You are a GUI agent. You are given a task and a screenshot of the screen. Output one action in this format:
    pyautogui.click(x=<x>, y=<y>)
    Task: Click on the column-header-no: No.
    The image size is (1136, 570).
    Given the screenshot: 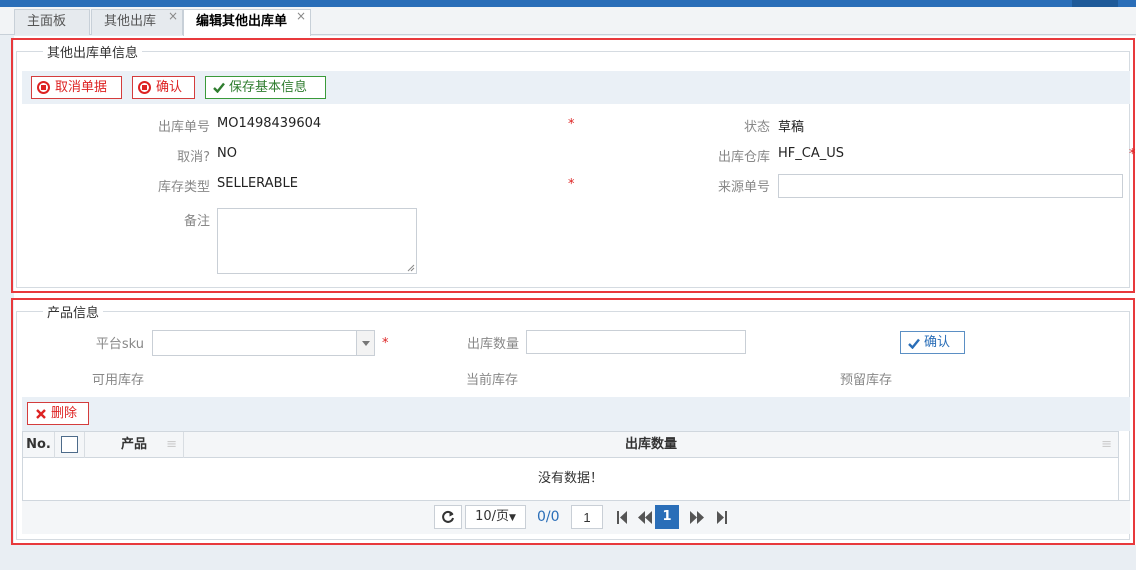 What is the action you would take?
    pyautogui.click(x=39, y=445)
    